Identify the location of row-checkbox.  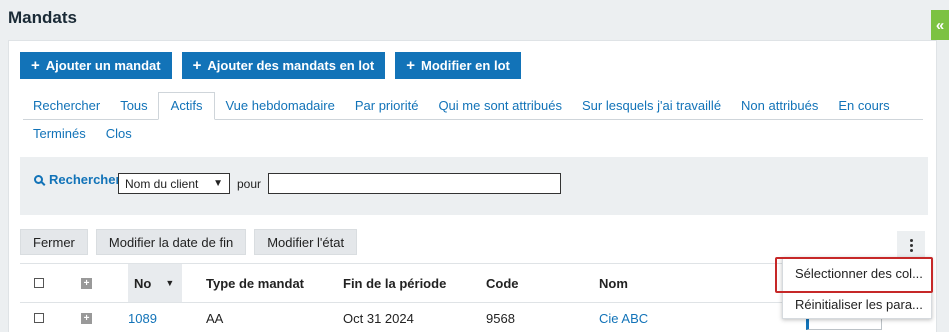
(39, 318).